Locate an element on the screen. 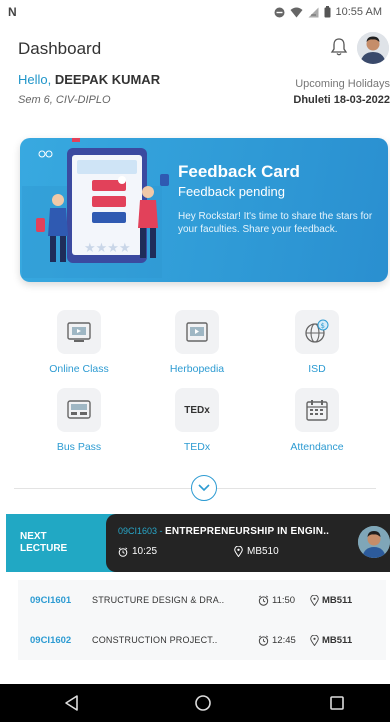 The height and width of the screenshot is (722, 390). lecture-subject: STRUCTURE DESIGN & DRA.. is located at coordinates (158, 600).